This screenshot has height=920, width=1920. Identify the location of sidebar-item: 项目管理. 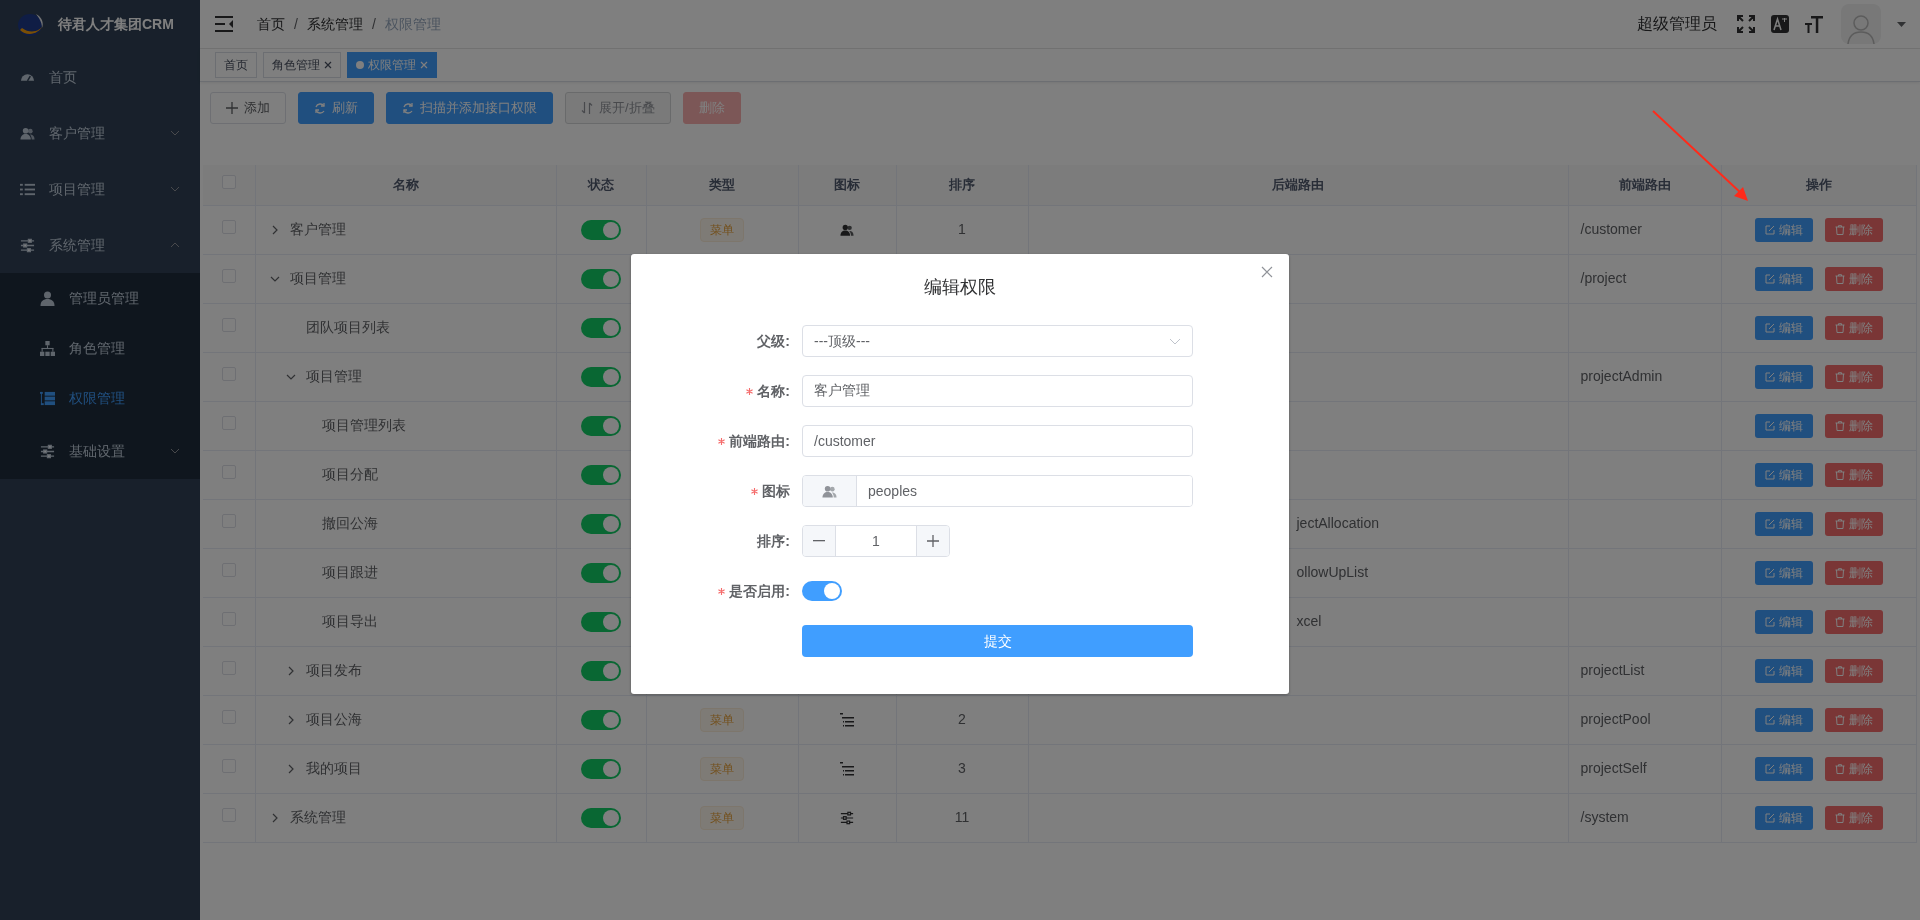
(100, 189).